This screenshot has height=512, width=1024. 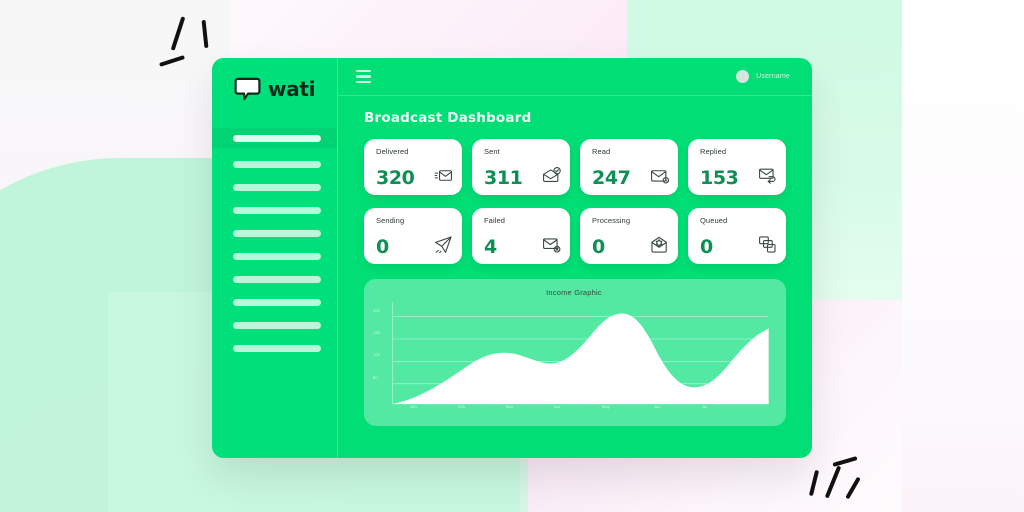 I want to click on stat-card-processing: Processing 0, so click(x=629, y=236).